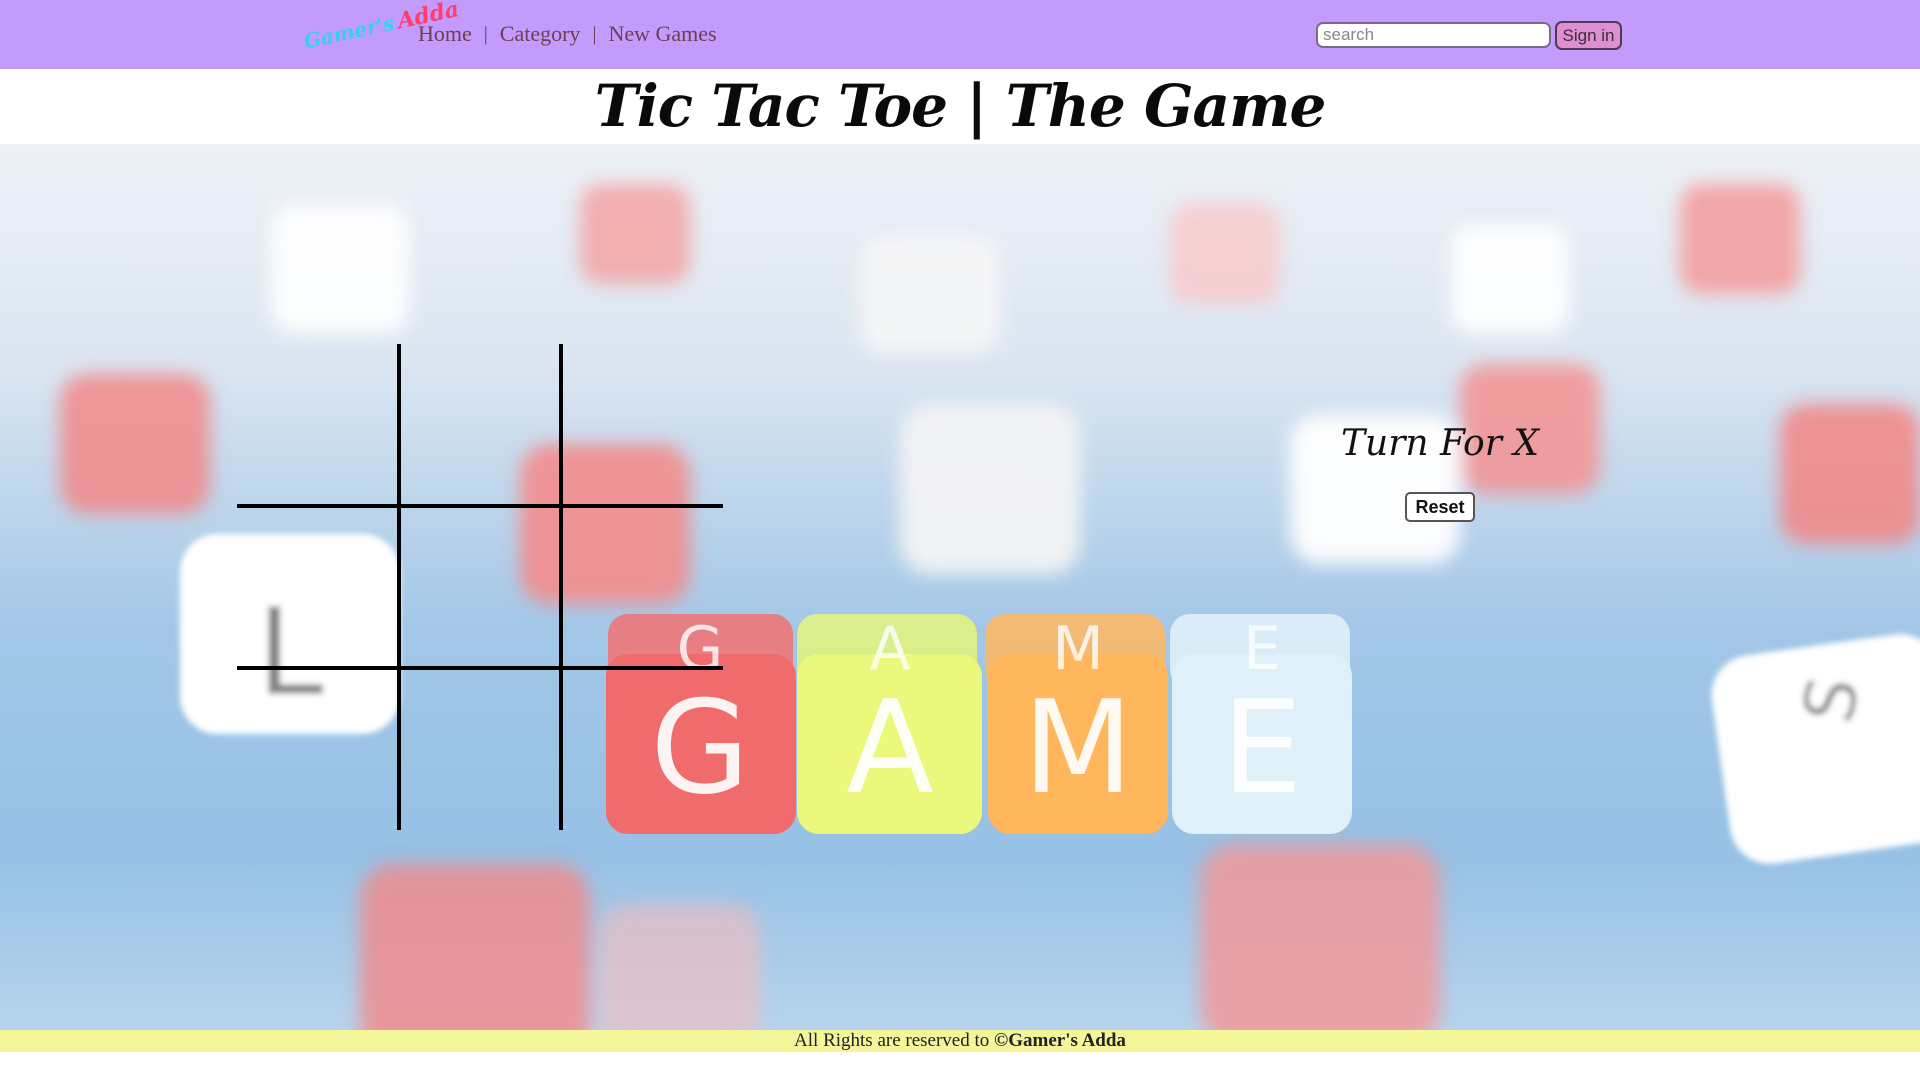  Describe the element at coordinates (662, 34) in the screenshot. I see `nav-link-new-games: New Games` at that location.